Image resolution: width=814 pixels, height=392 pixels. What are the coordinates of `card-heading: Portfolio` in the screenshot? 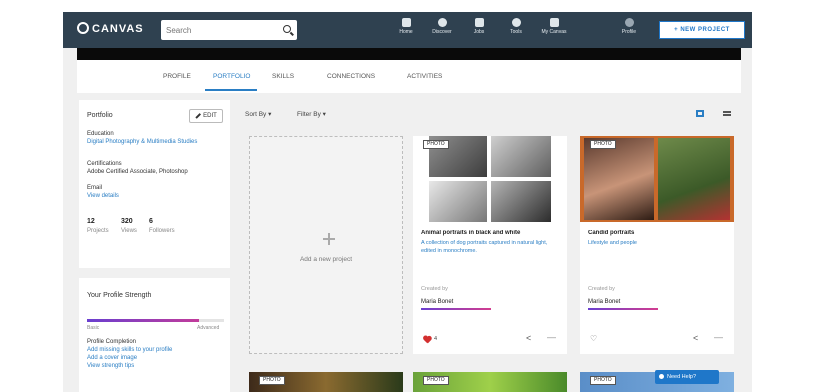 It's located at (100, 115).